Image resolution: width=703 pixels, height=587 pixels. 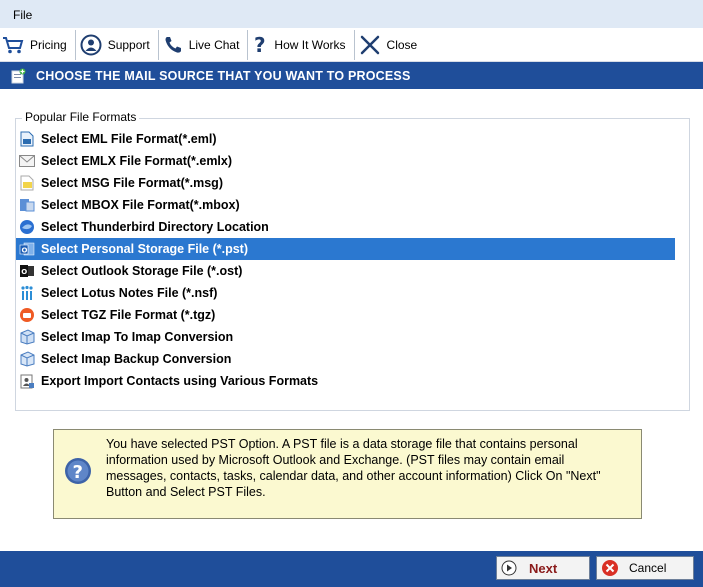 I want to click on pricing-label: Pricing, so click(x=48, y=44).